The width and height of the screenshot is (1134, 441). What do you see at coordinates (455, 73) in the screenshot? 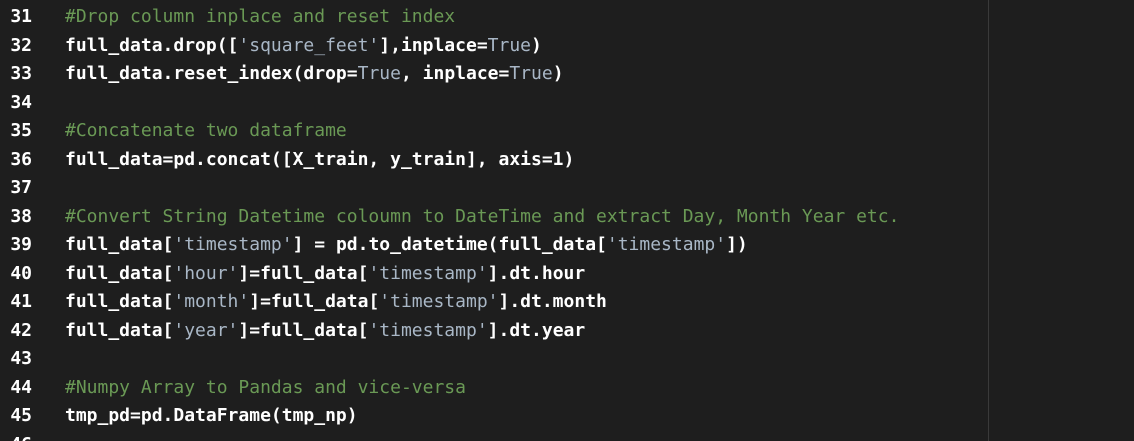
I see `code-token-plain: , inplace=` at bounding box center [455, 73].